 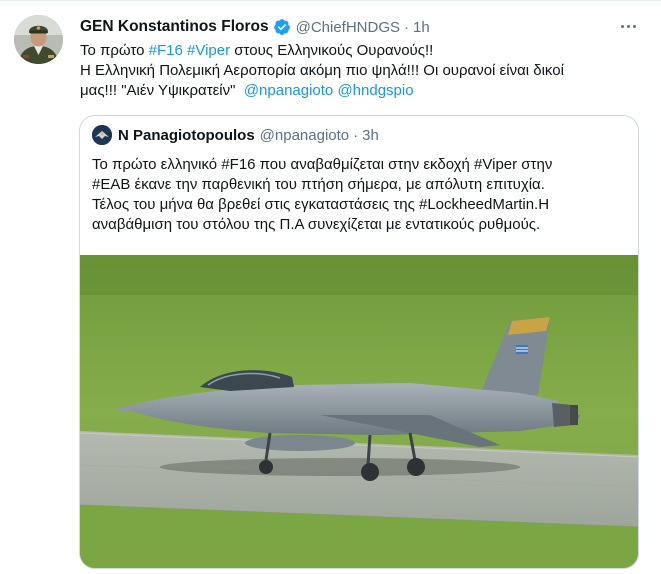 What do you see at coordinates (332, 50) in the screenshot?
I see `text-fragment: στους Ελληνικούς Ουρανούς!!` at bounding box center [332, 50].